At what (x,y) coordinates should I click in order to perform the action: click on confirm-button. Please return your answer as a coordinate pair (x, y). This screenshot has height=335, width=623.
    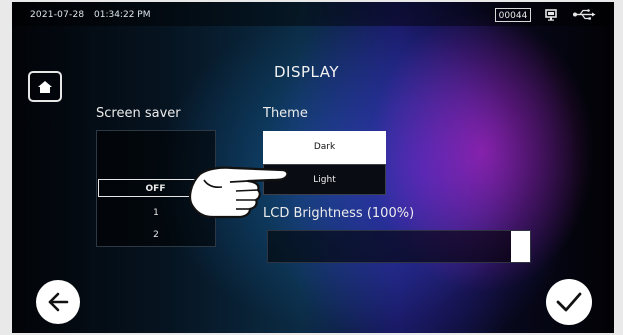
    Looking at the image, I should click on (569, 302).